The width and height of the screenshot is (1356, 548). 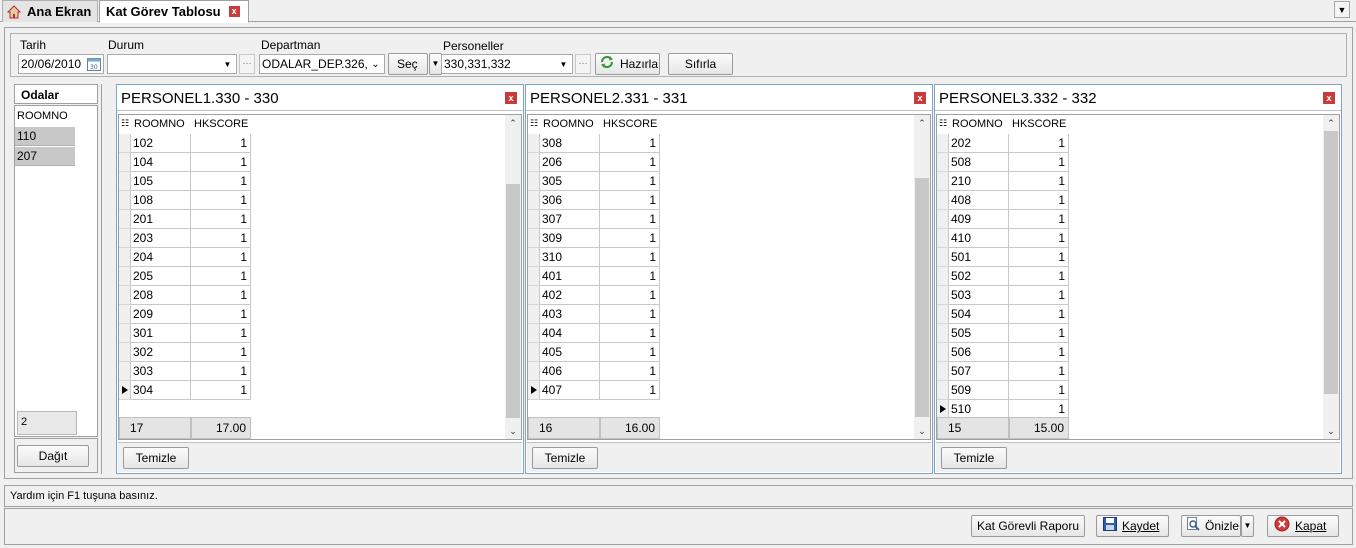 What do you see at coordinates (570, 257) in the screenshot?
I see `cell-roomno: 310` at bounding box center [570, 257].